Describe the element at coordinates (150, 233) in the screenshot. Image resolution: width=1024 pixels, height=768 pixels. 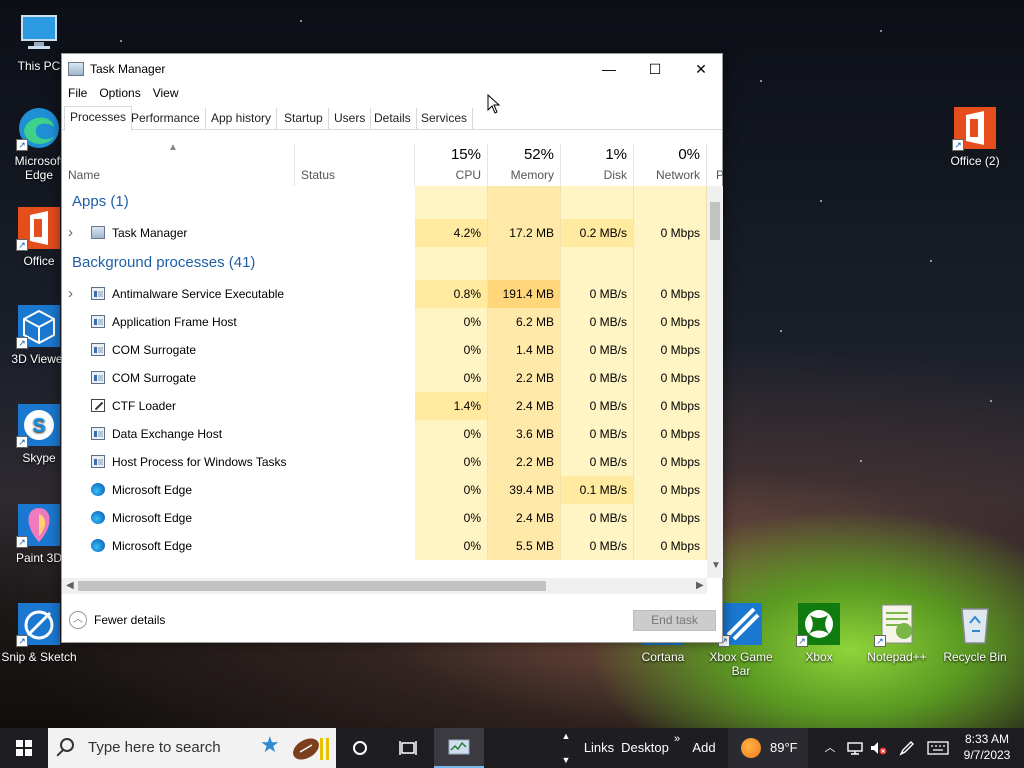
I see `process-name: Task Manager` at that location.